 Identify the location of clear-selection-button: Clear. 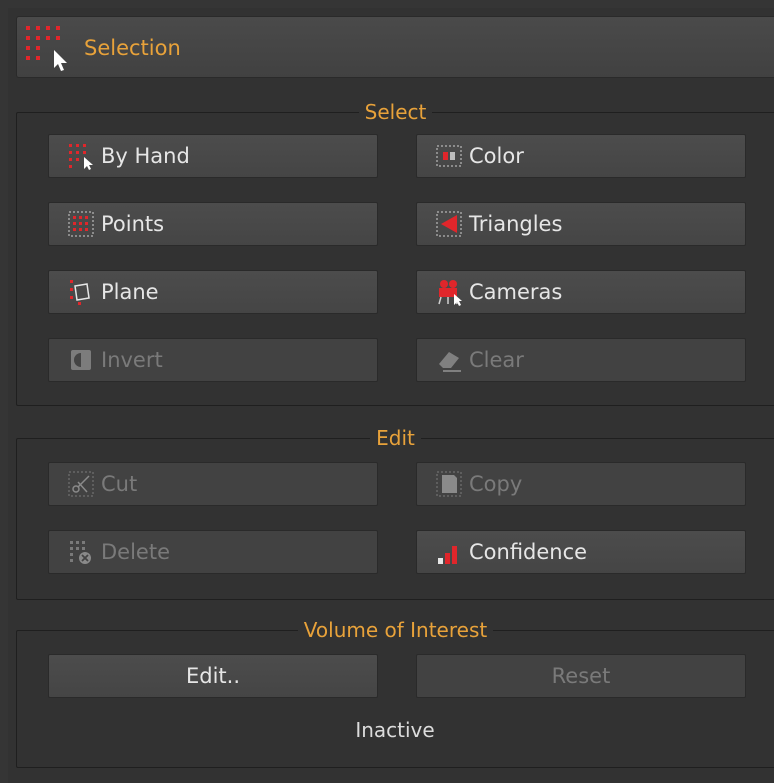
(581, 360).